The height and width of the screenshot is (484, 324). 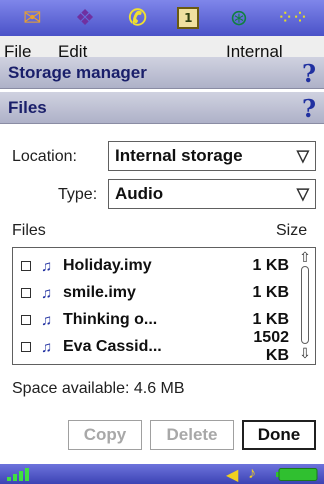 I want to click on done-button: Done, so click(x=279, y=435).